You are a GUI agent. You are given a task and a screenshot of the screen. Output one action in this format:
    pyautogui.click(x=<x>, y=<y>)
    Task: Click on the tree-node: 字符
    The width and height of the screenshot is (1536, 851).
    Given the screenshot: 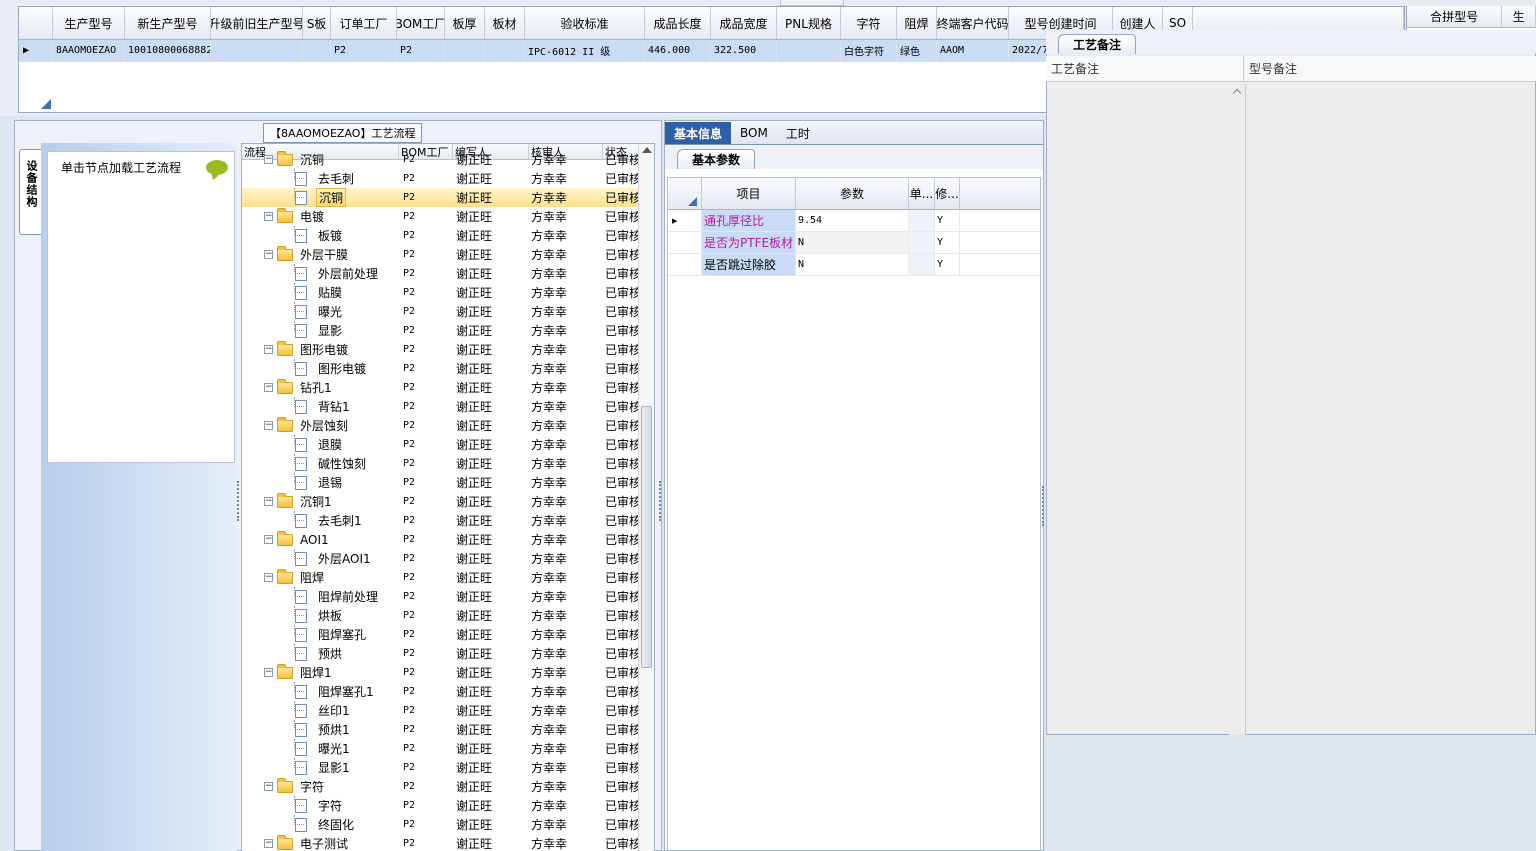 What is the action you would take?
    pyautogui.click(x=320, y=805)
    